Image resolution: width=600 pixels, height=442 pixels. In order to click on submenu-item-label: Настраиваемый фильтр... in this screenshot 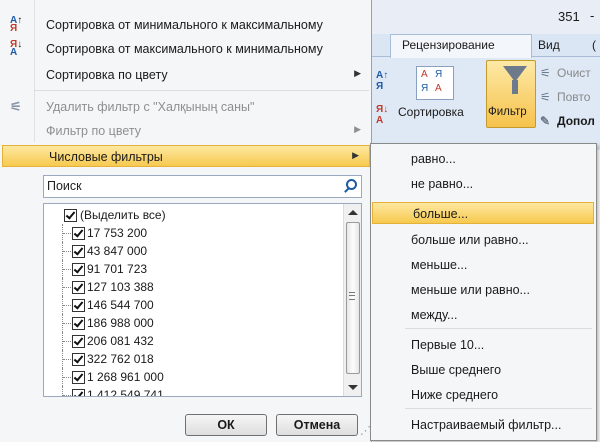, I will do `click(486, 425)`.